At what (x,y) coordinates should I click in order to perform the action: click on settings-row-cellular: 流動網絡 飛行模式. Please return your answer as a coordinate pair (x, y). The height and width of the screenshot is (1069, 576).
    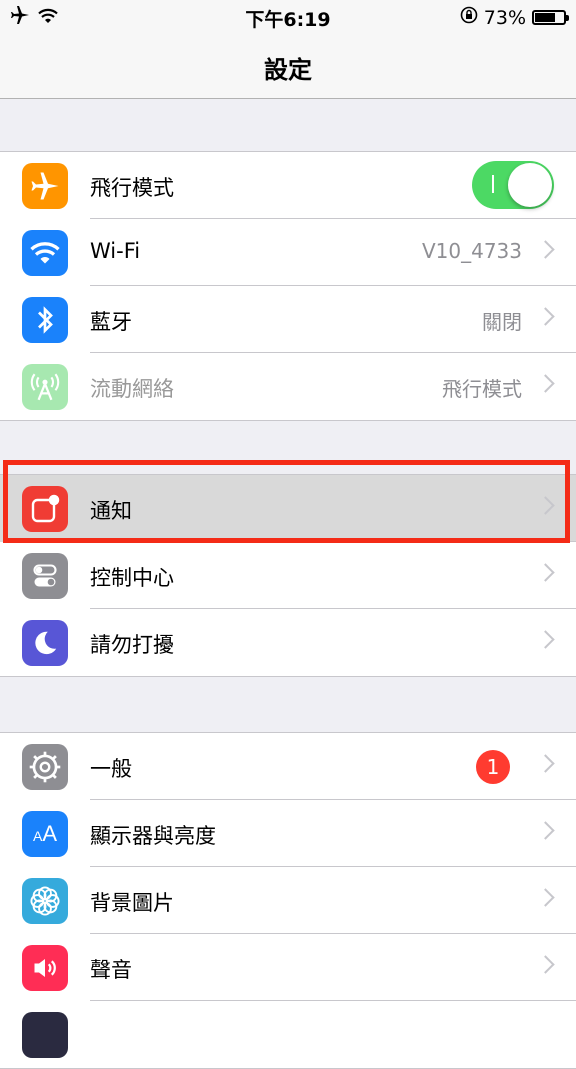
    Looking at the image, I should click on (288, 386).